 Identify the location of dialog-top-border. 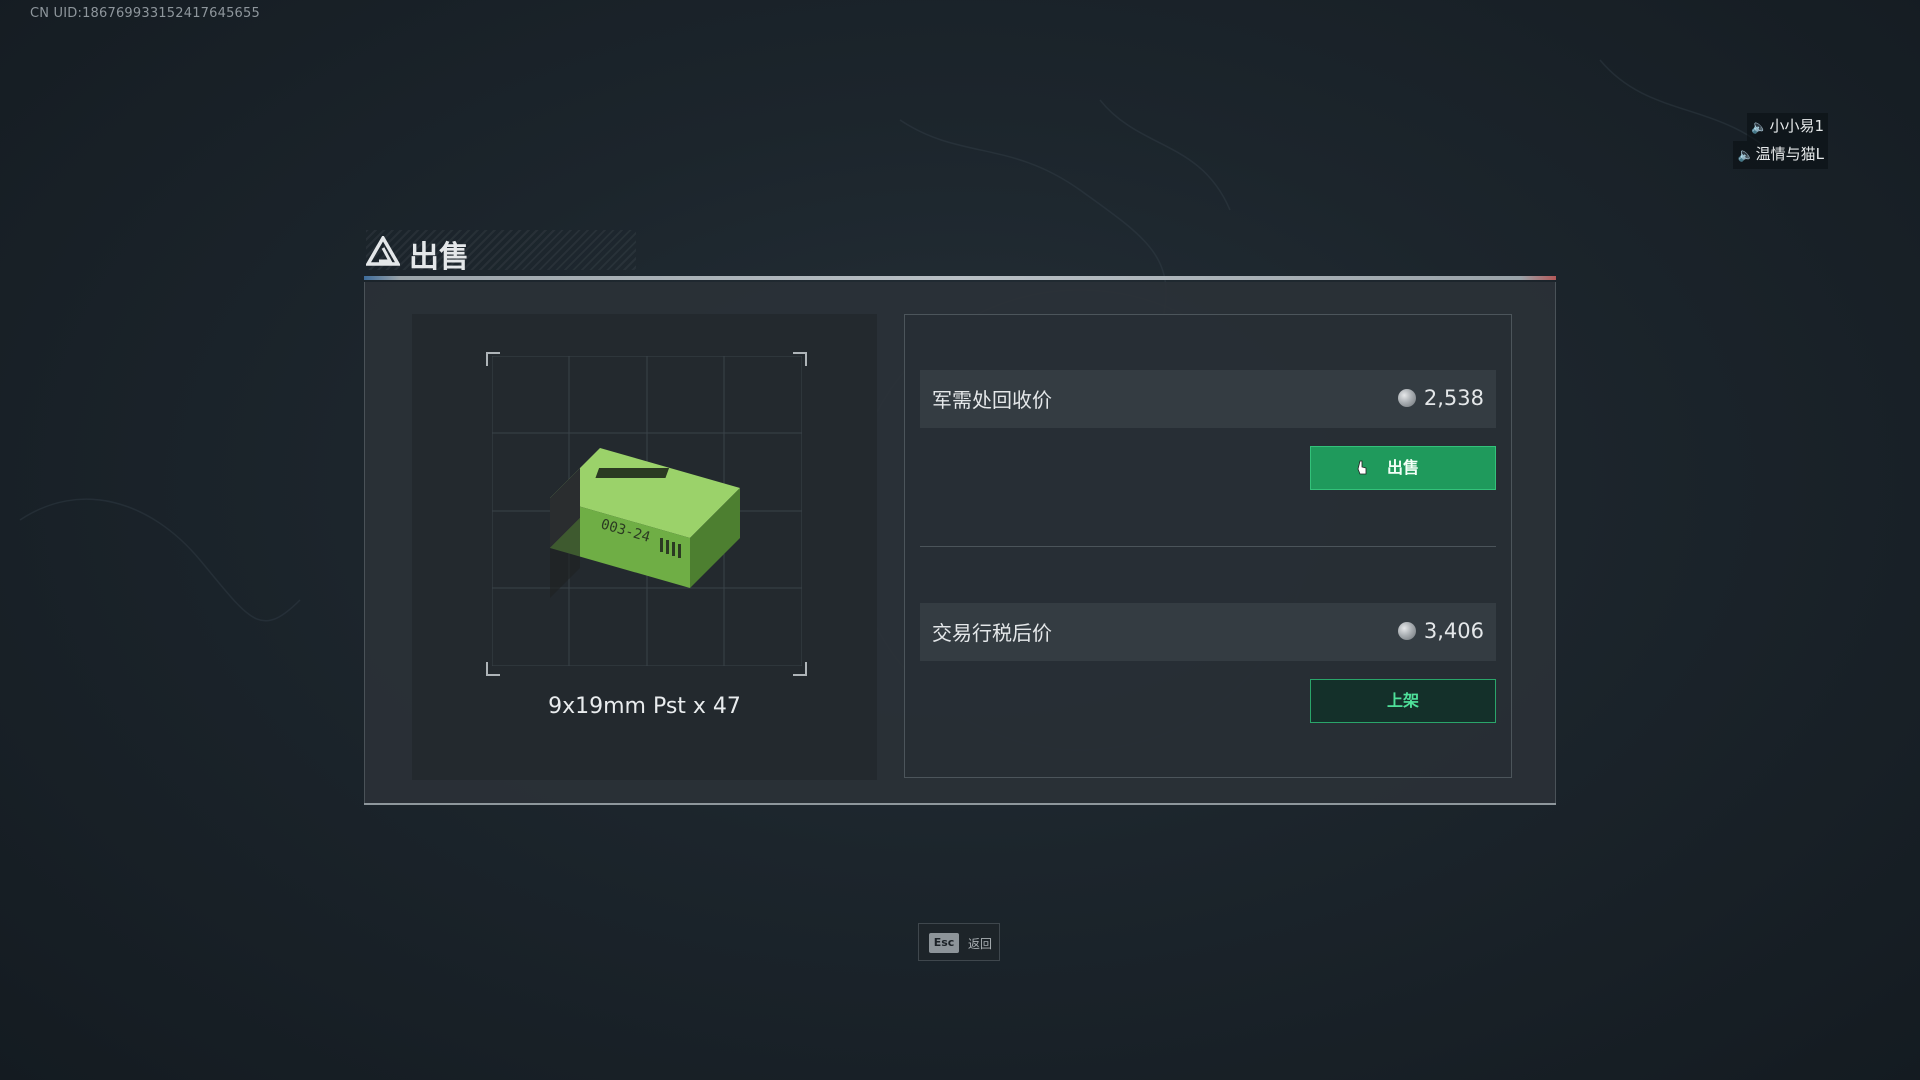
(960, 278).